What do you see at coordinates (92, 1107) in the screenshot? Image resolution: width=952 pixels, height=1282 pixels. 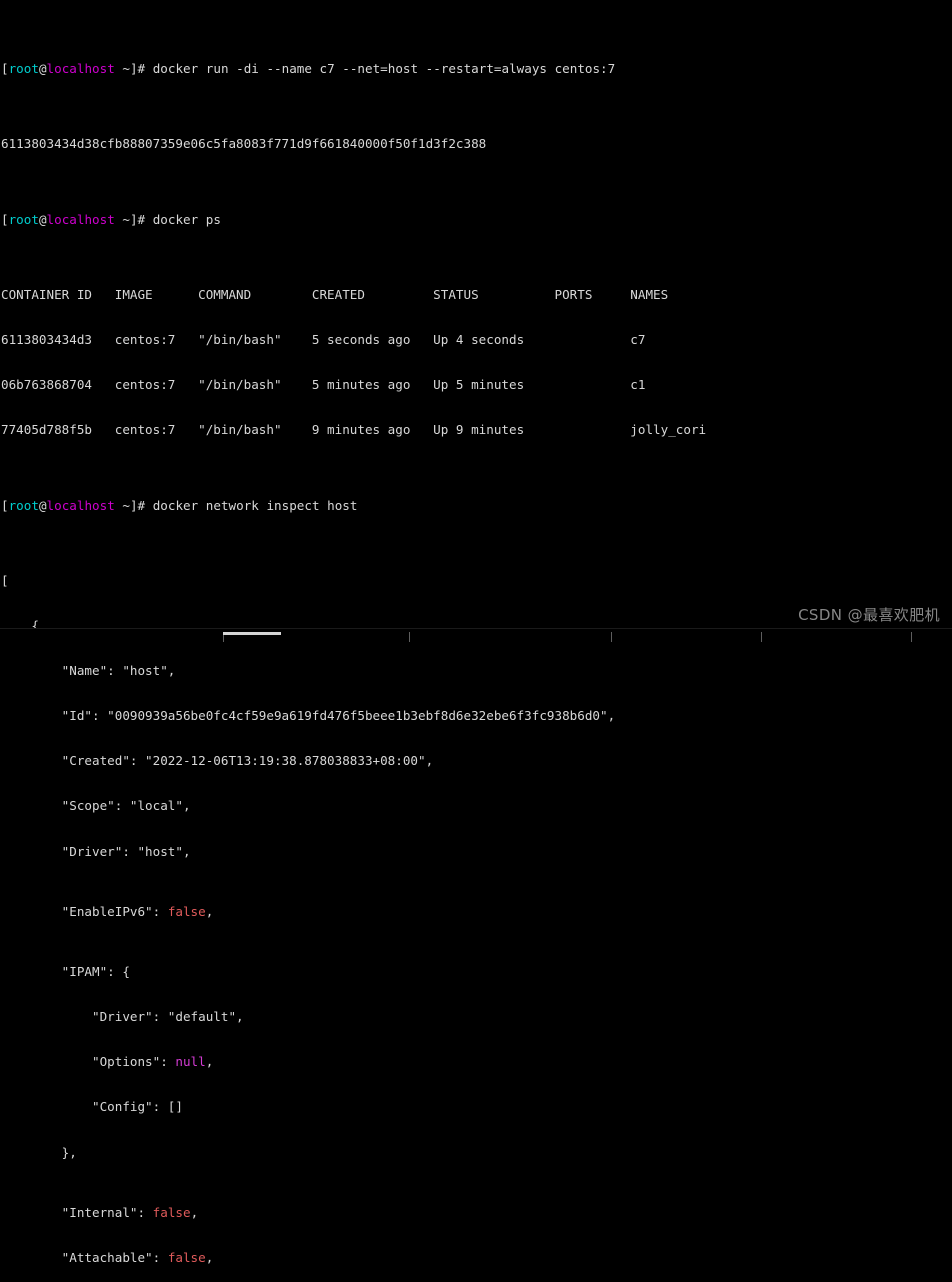 I see `json-ipam-config: "Config": []` at bounding box center [92, 1107].